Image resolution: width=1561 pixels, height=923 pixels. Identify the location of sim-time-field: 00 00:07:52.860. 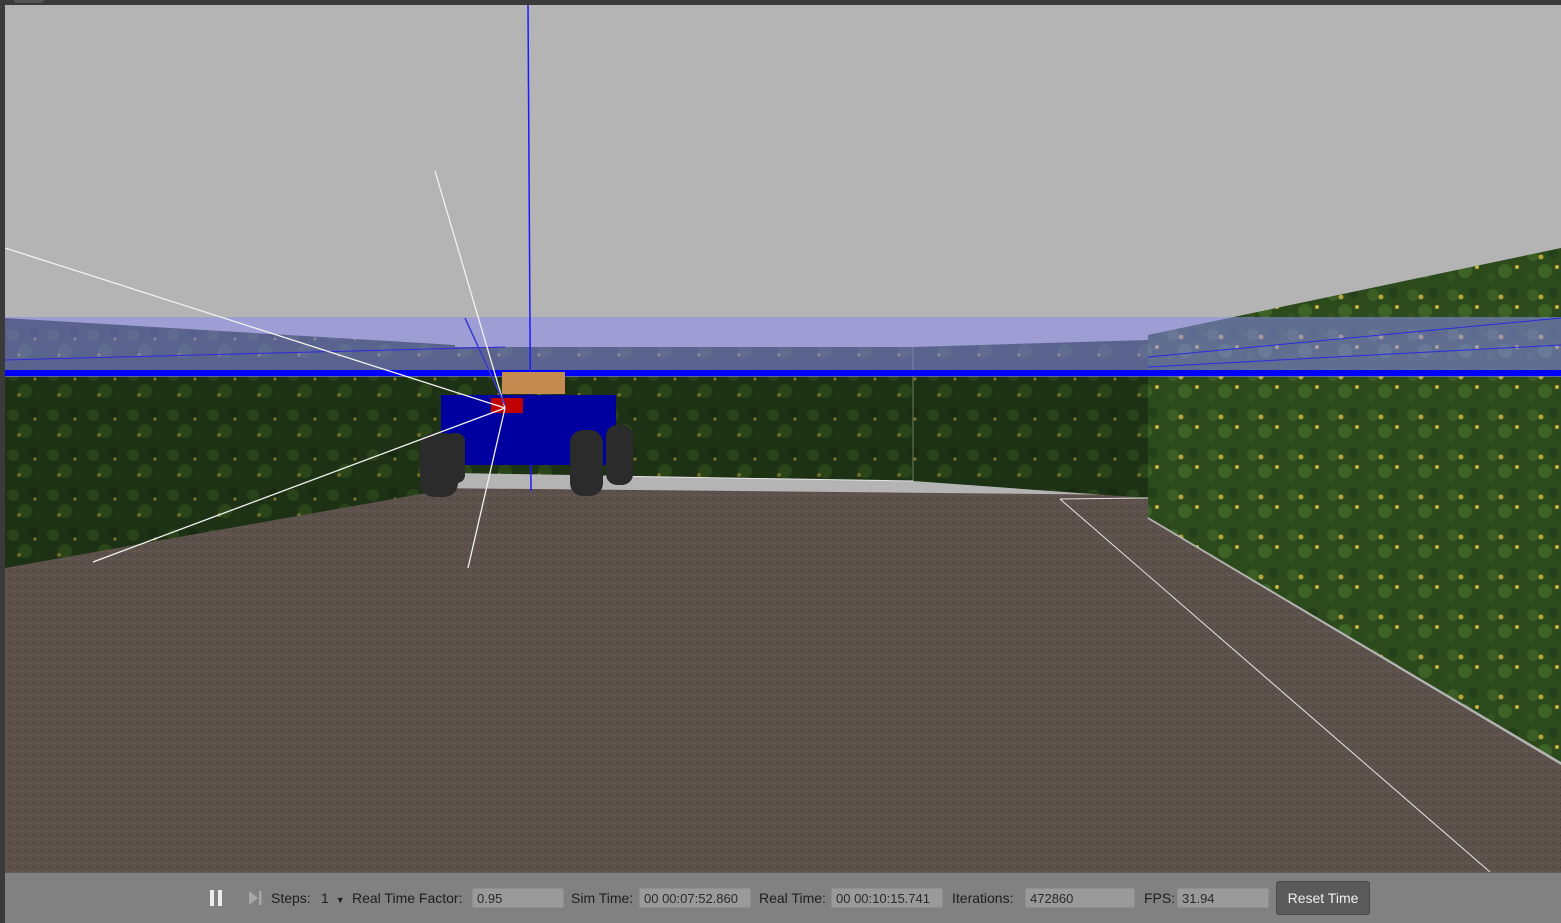
(695, 898).